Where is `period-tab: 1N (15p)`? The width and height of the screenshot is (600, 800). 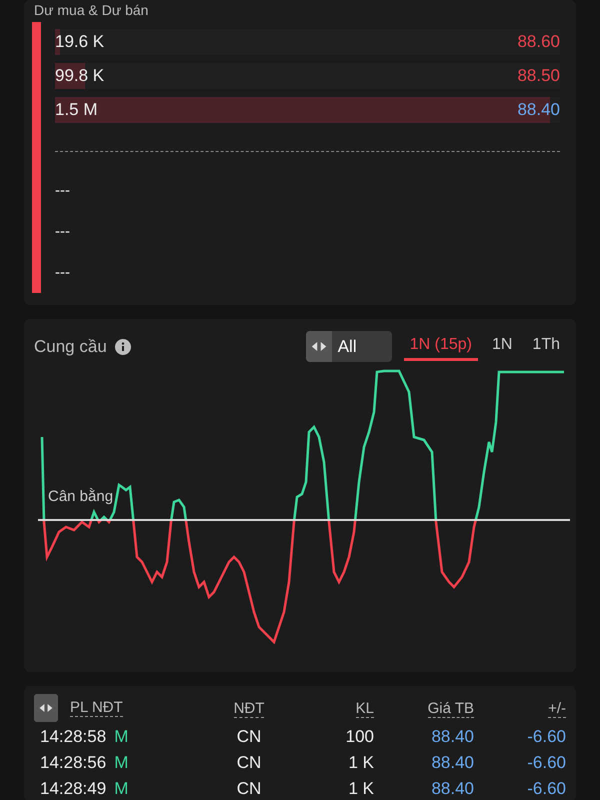
period-tab: 1N (15p) is located at coordinates (441, 346).